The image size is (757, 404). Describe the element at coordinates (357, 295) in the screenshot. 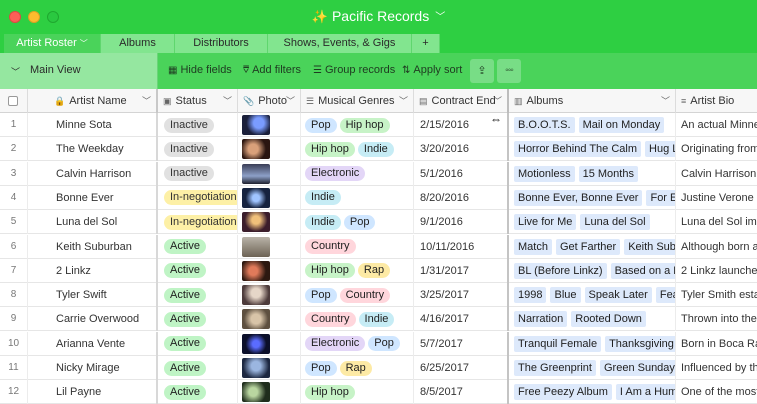

I see `cell-musical-genres: Pop Country` at that location.